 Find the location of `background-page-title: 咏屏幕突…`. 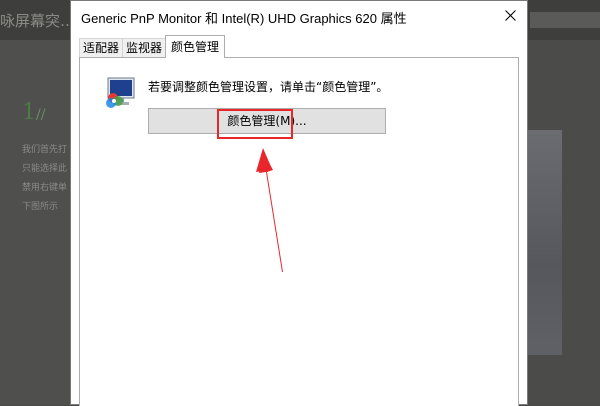

background-page-title: 咏屏幕突… is located at coordinates (38, 21).